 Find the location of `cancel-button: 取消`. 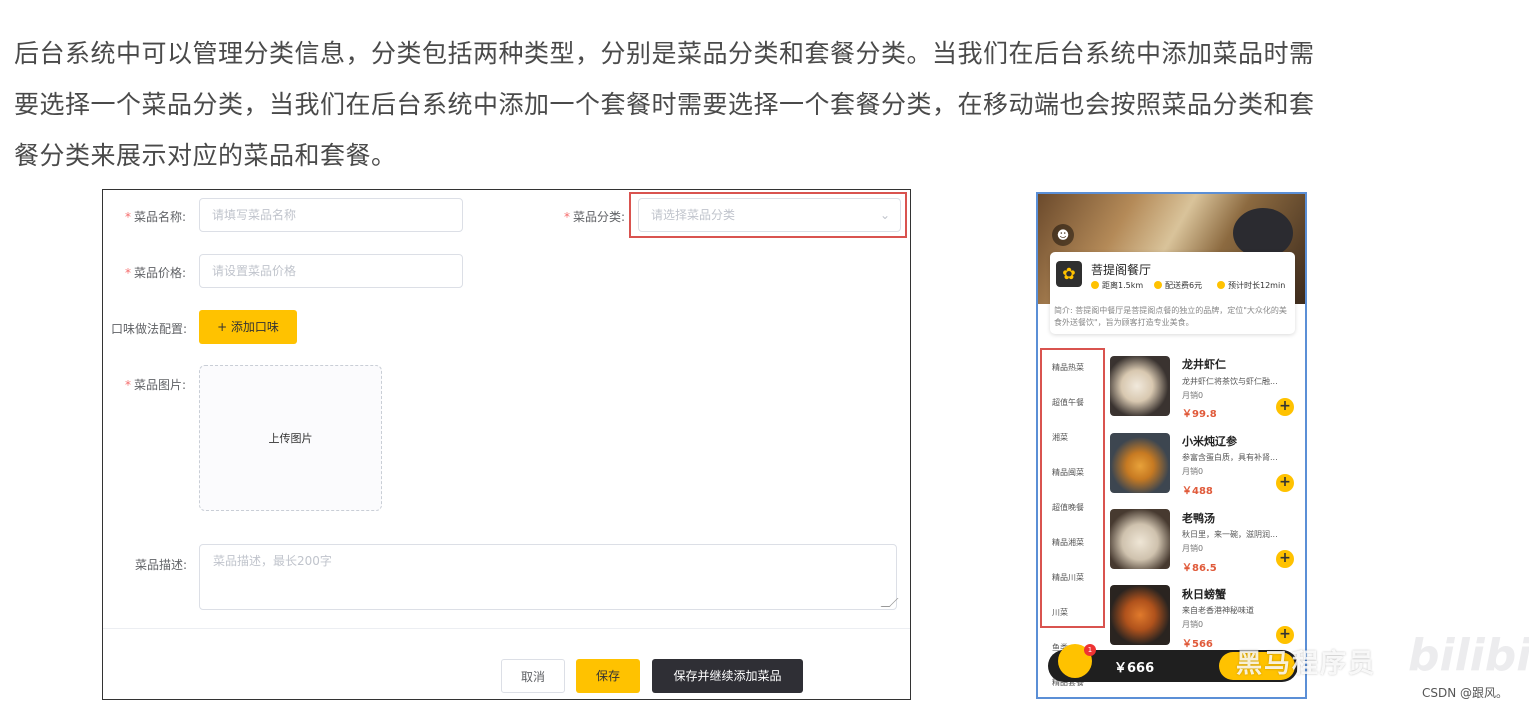

cancel-button: 取消 is located at coordinates (533, 676).